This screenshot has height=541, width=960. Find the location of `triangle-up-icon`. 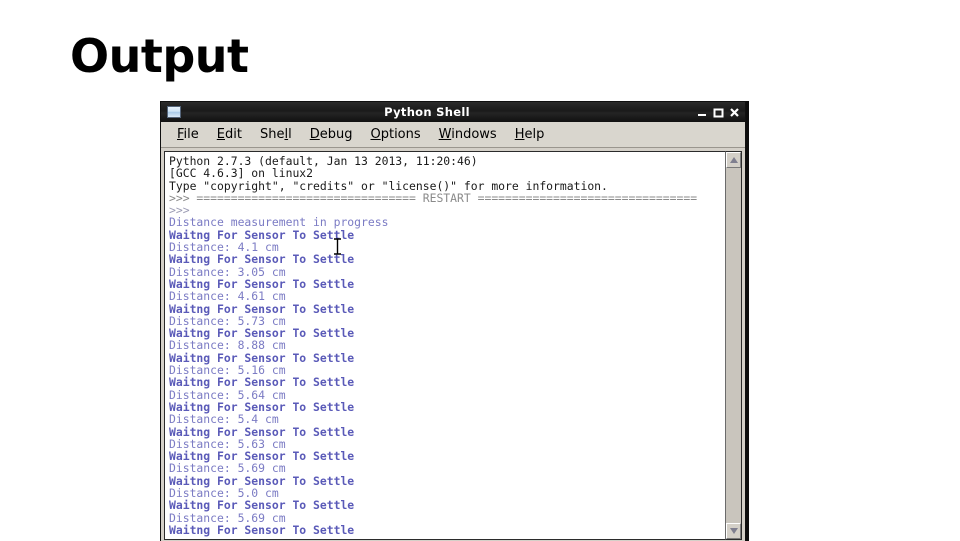

triangle-up-icon is located at coordinates (733, 160).